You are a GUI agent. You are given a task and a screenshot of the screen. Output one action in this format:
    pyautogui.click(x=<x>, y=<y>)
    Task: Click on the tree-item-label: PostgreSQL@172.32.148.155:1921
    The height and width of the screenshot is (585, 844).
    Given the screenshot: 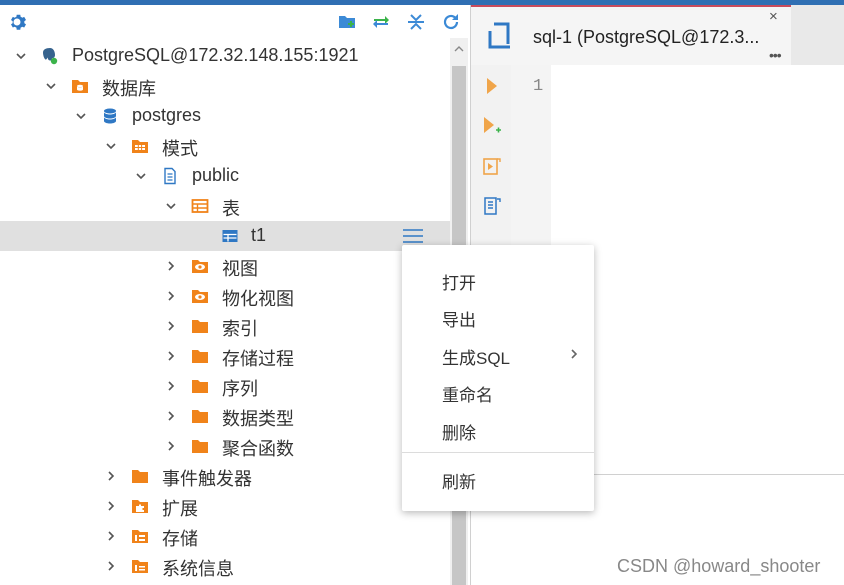 What is the action you would take?
    pyautogui.click(x=215, y=55)
    